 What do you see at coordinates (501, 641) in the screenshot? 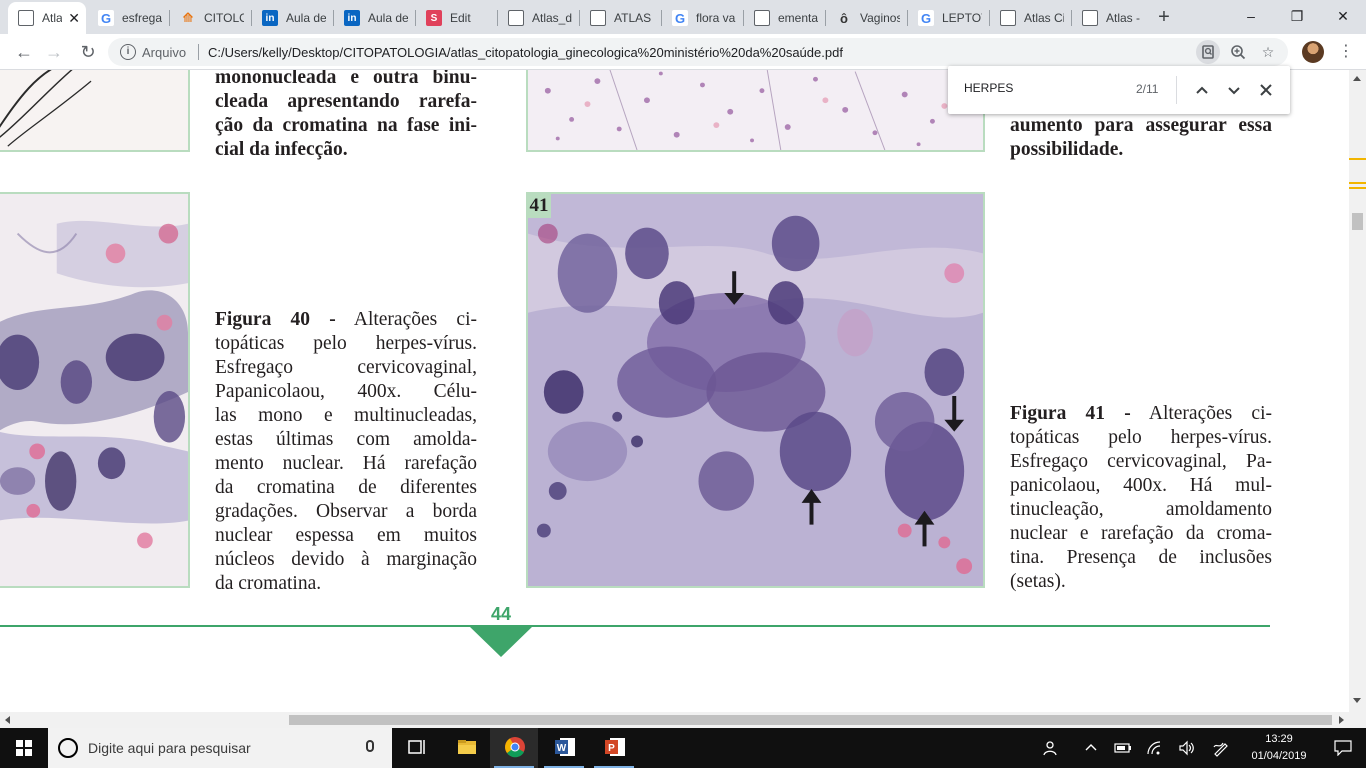
I see `page-footer-triangle` at bounding box center [501, 641].